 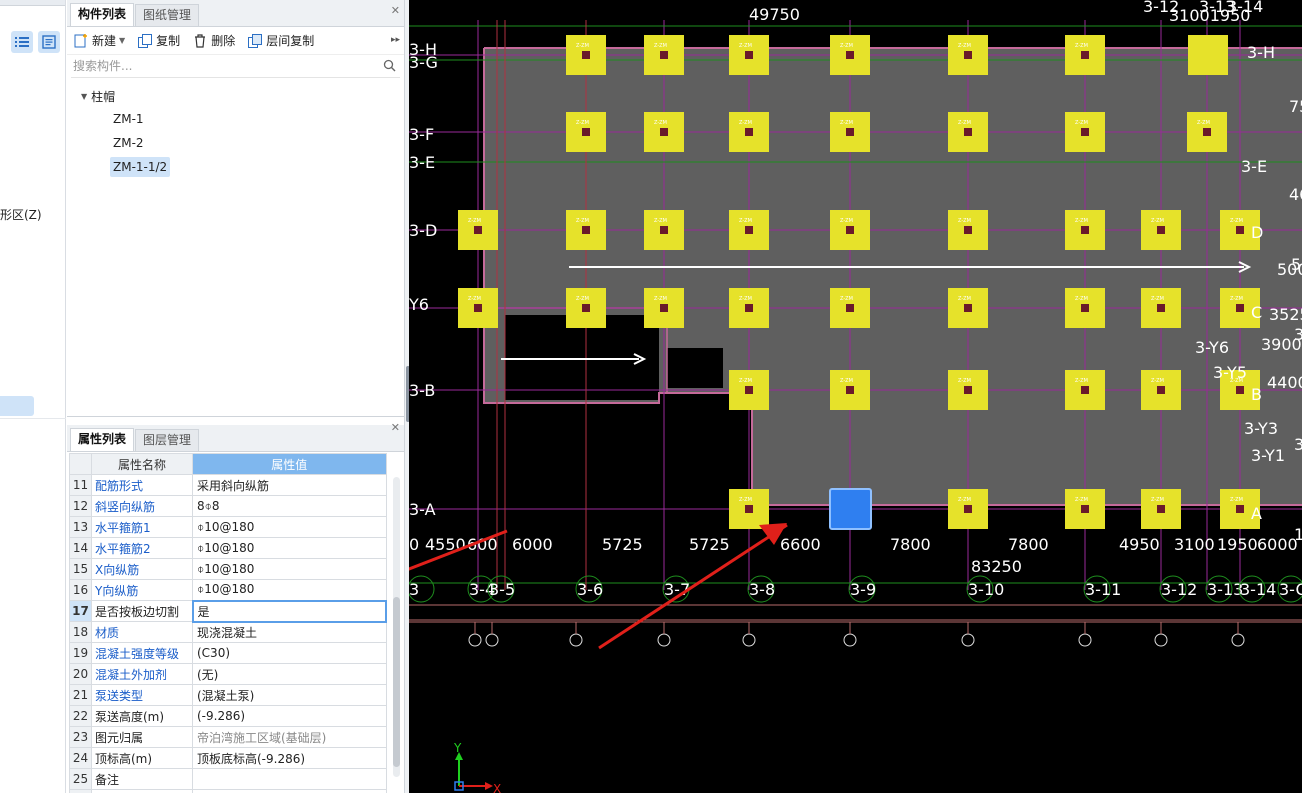 What do you see at coordinates (280, 40) in the screenshot?
I see `floor-copy-button: 层间复制` at bounding box center [280, 40].